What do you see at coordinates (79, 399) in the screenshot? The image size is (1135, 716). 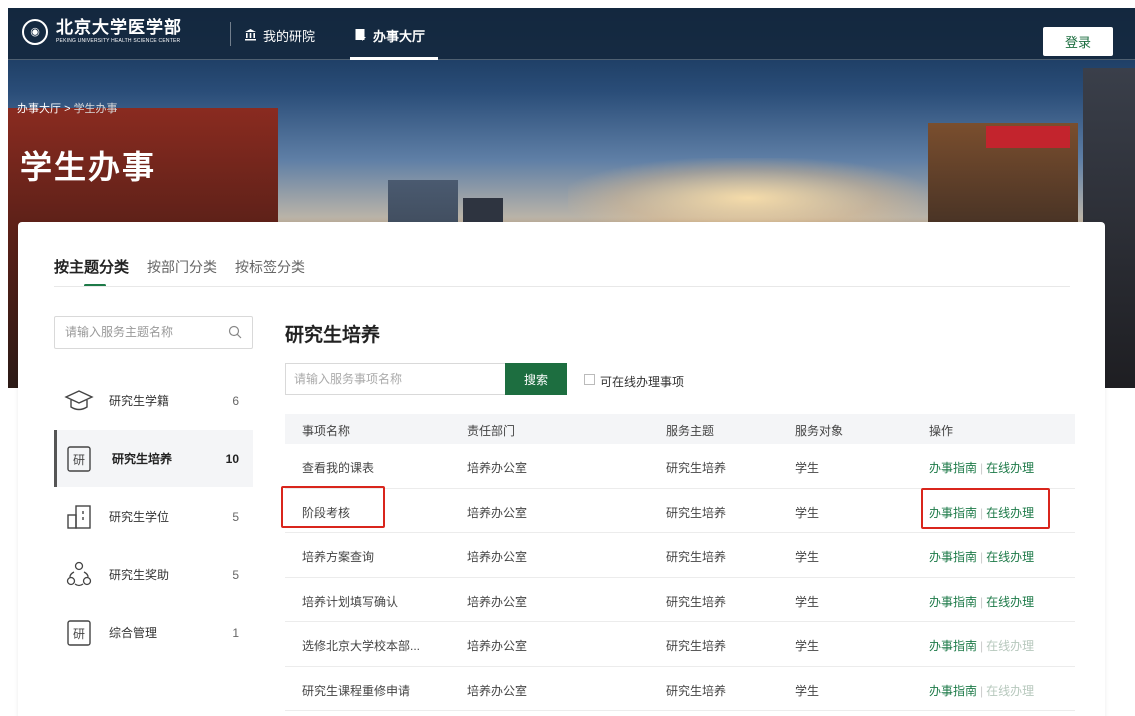 I see `graduation-cap-icon` at bounding box center [79, 399].